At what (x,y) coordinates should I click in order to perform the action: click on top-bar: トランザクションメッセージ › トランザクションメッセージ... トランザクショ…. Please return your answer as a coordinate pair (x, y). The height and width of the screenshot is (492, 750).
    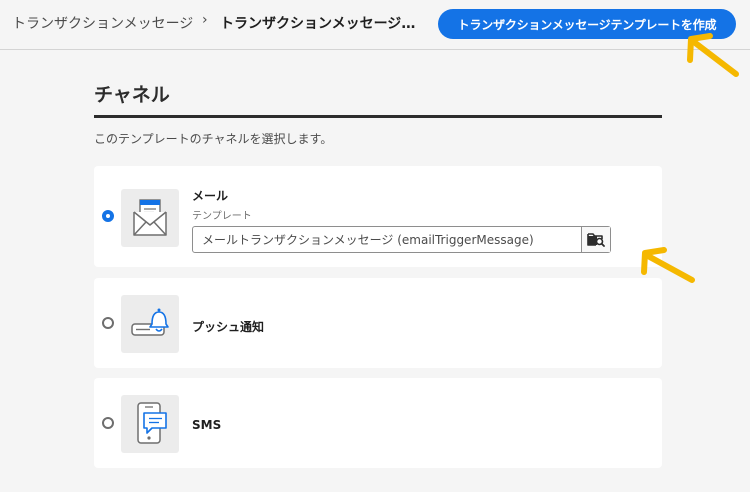
    Looking at the image, I should click on (375, 25).